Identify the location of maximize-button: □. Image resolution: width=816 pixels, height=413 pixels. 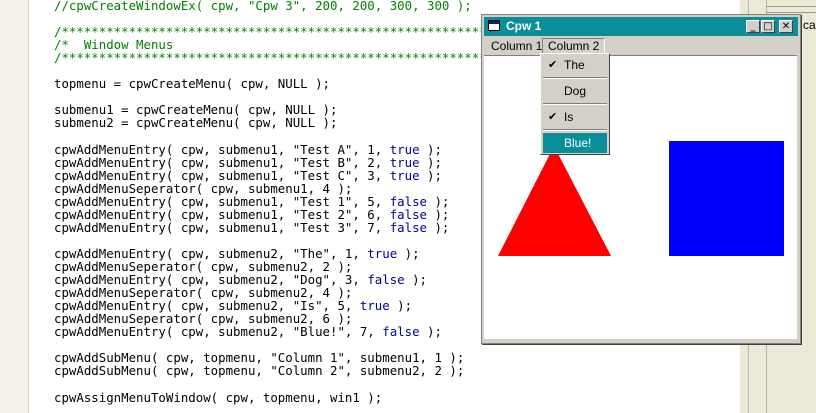
(768, 26).